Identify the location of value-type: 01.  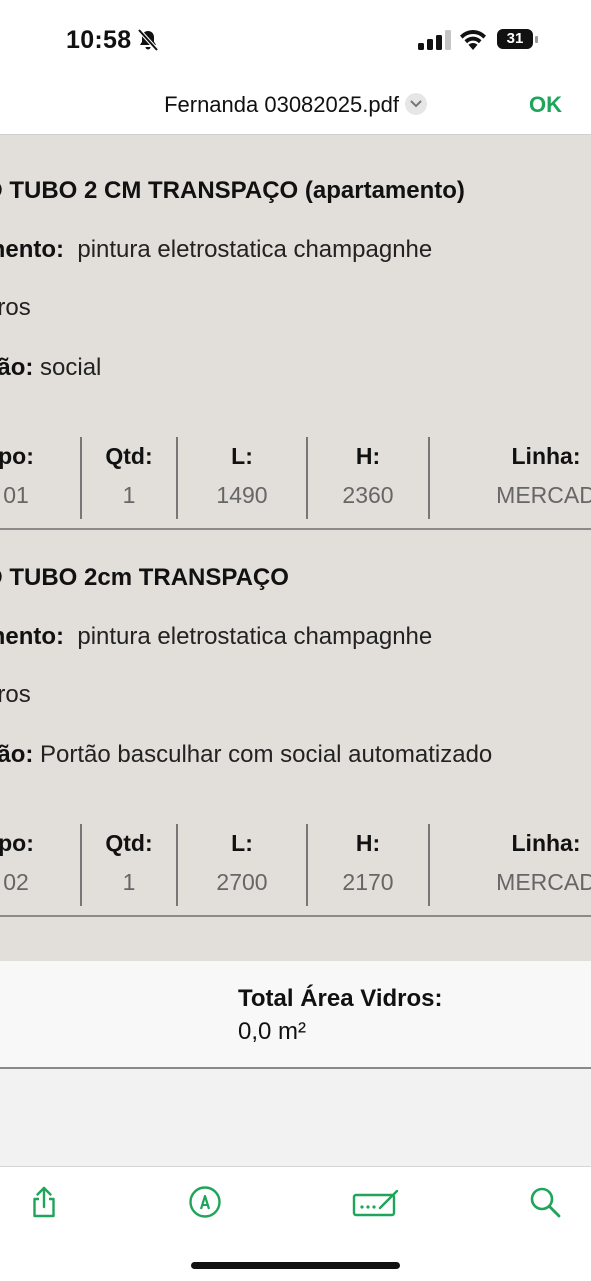
(16, 495).